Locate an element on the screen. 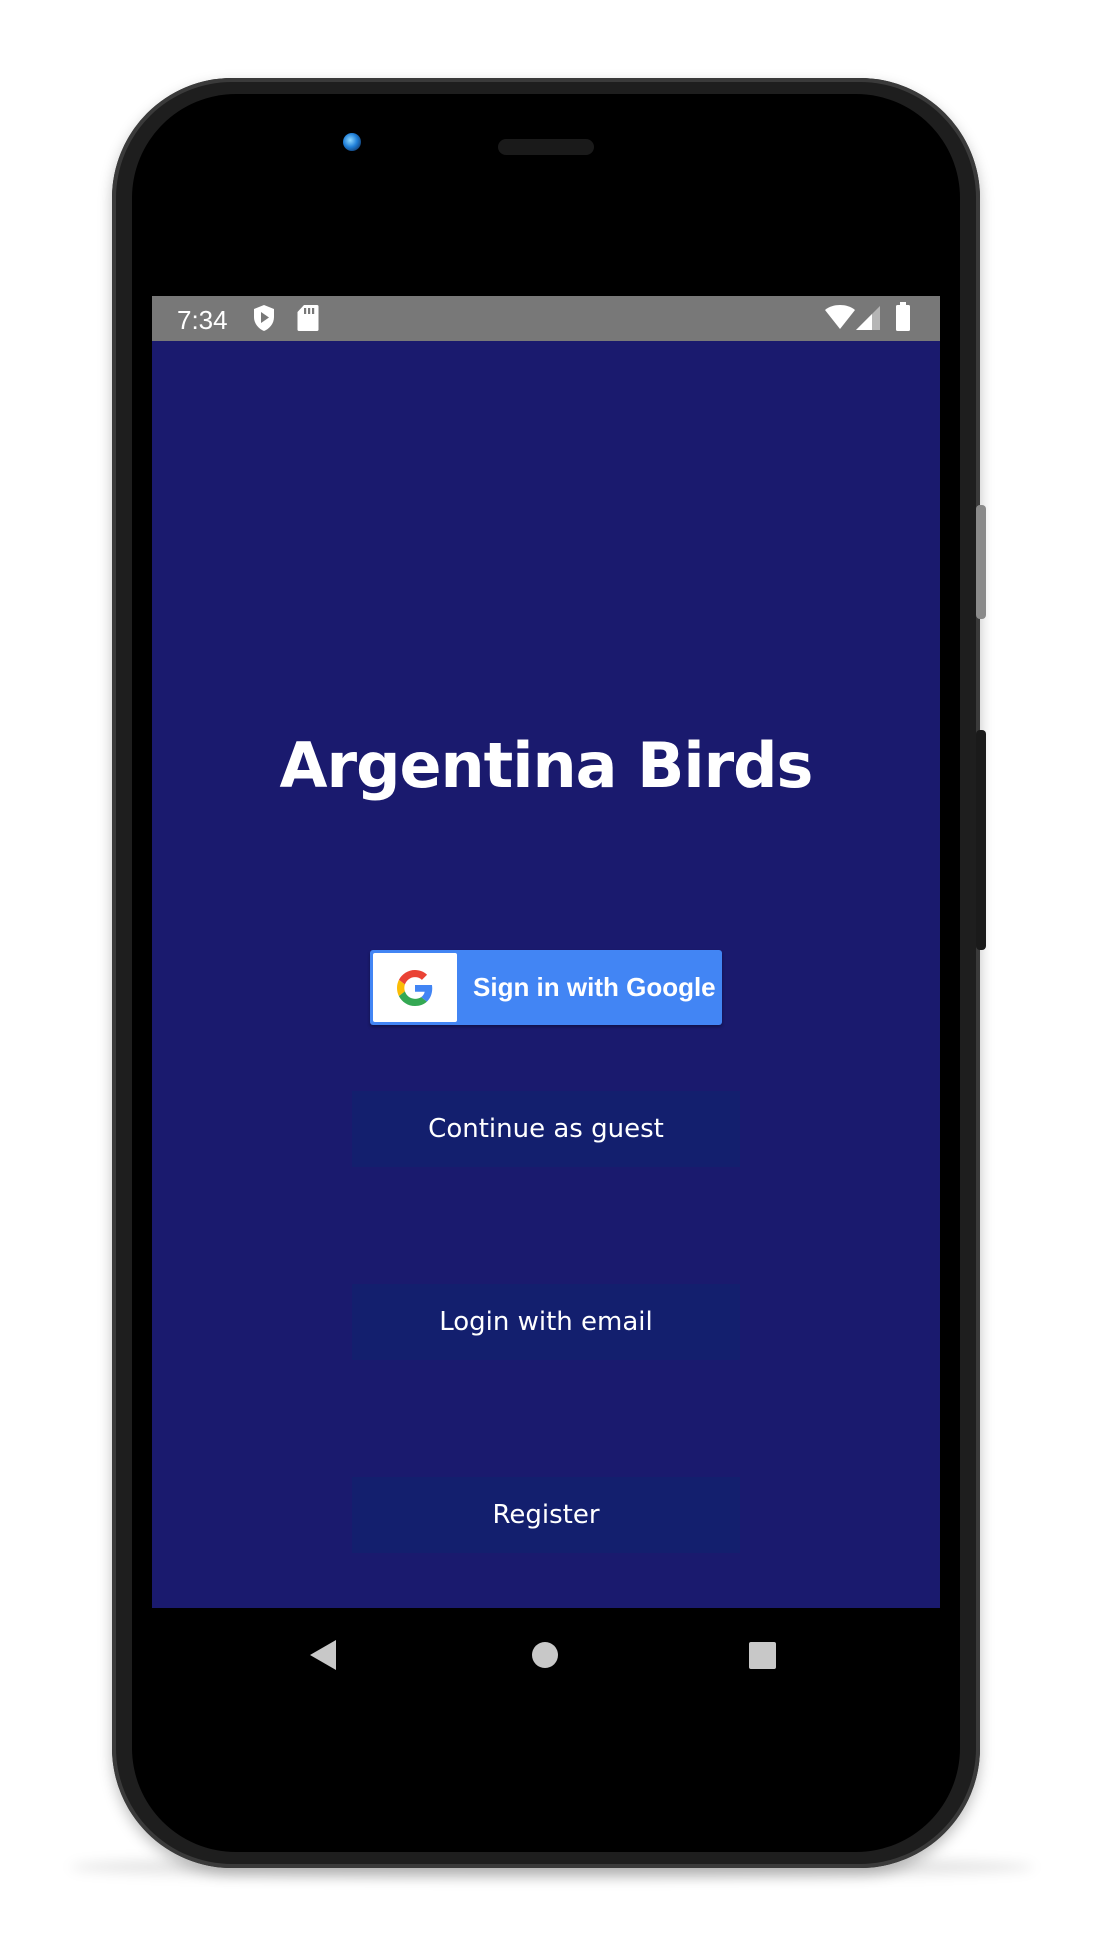 The height and width of the screenshot is (1941, 1104). home-icon is located at coordinates (545, 1655).